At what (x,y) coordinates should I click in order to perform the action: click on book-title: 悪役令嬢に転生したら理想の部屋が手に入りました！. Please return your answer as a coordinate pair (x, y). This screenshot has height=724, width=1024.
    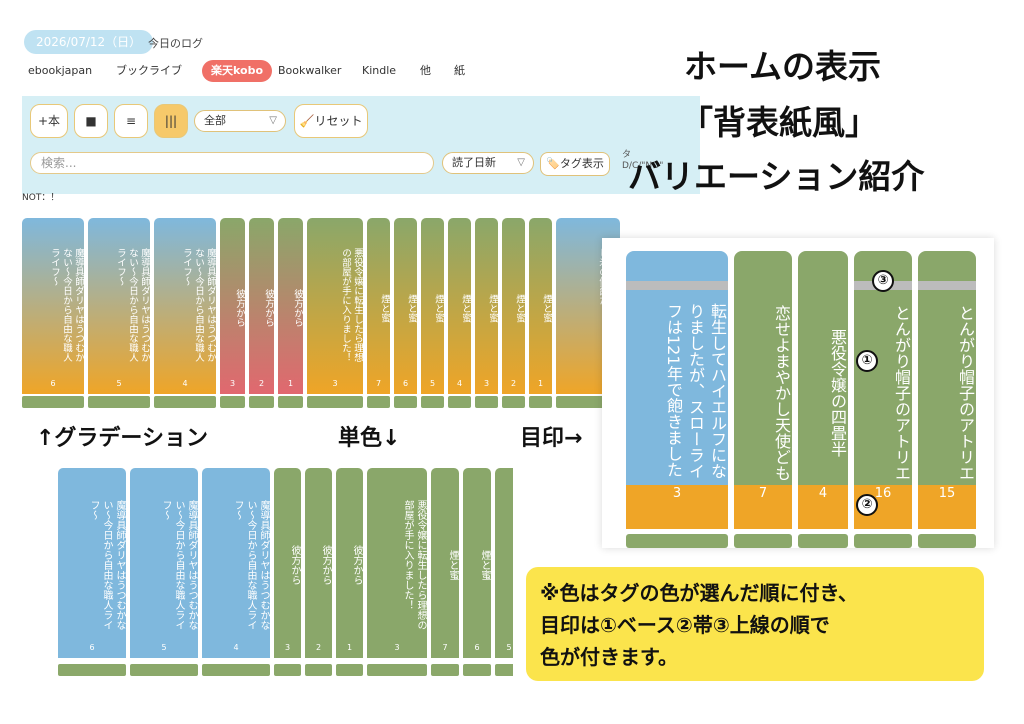
    Looking at the image, I should click on (351, 305).